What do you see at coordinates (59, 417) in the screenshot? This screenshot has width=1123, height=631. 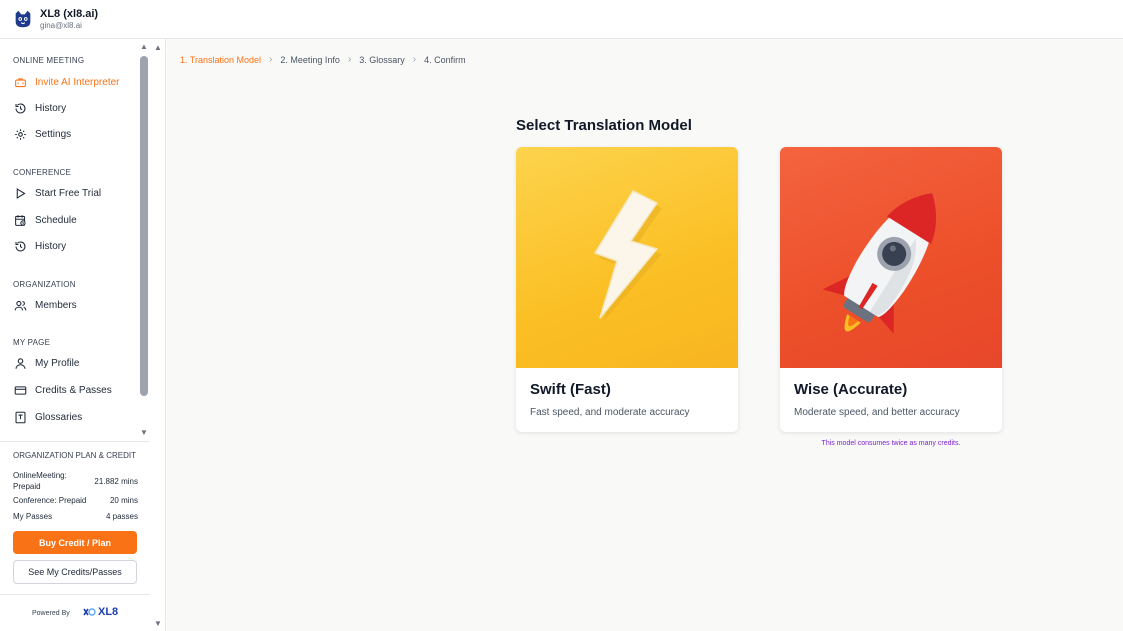 I see `sidebar-item-label: Glossaries` at bounding box center [59, 417].